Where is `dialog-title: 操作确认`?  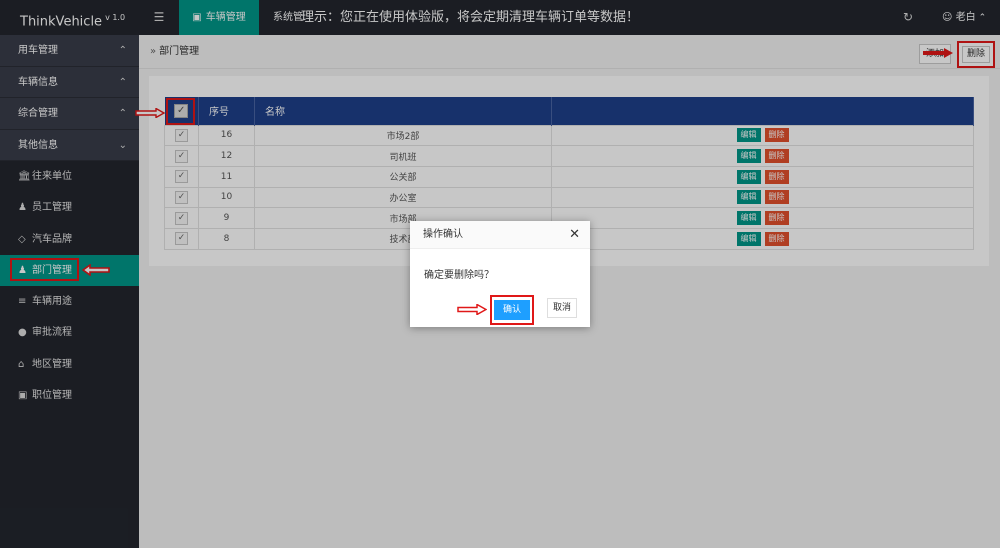 dialog-title: 操作确认 is located at coordinates (500, 235).